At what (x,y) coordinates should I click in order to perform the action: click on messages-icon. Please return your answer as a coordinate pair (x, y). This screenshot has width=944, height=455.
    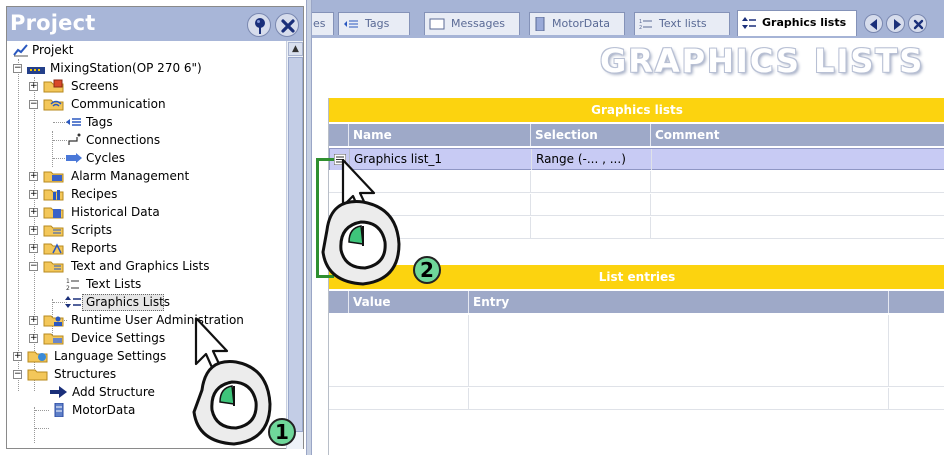
    Looking at the image, I should click on (437, 24).